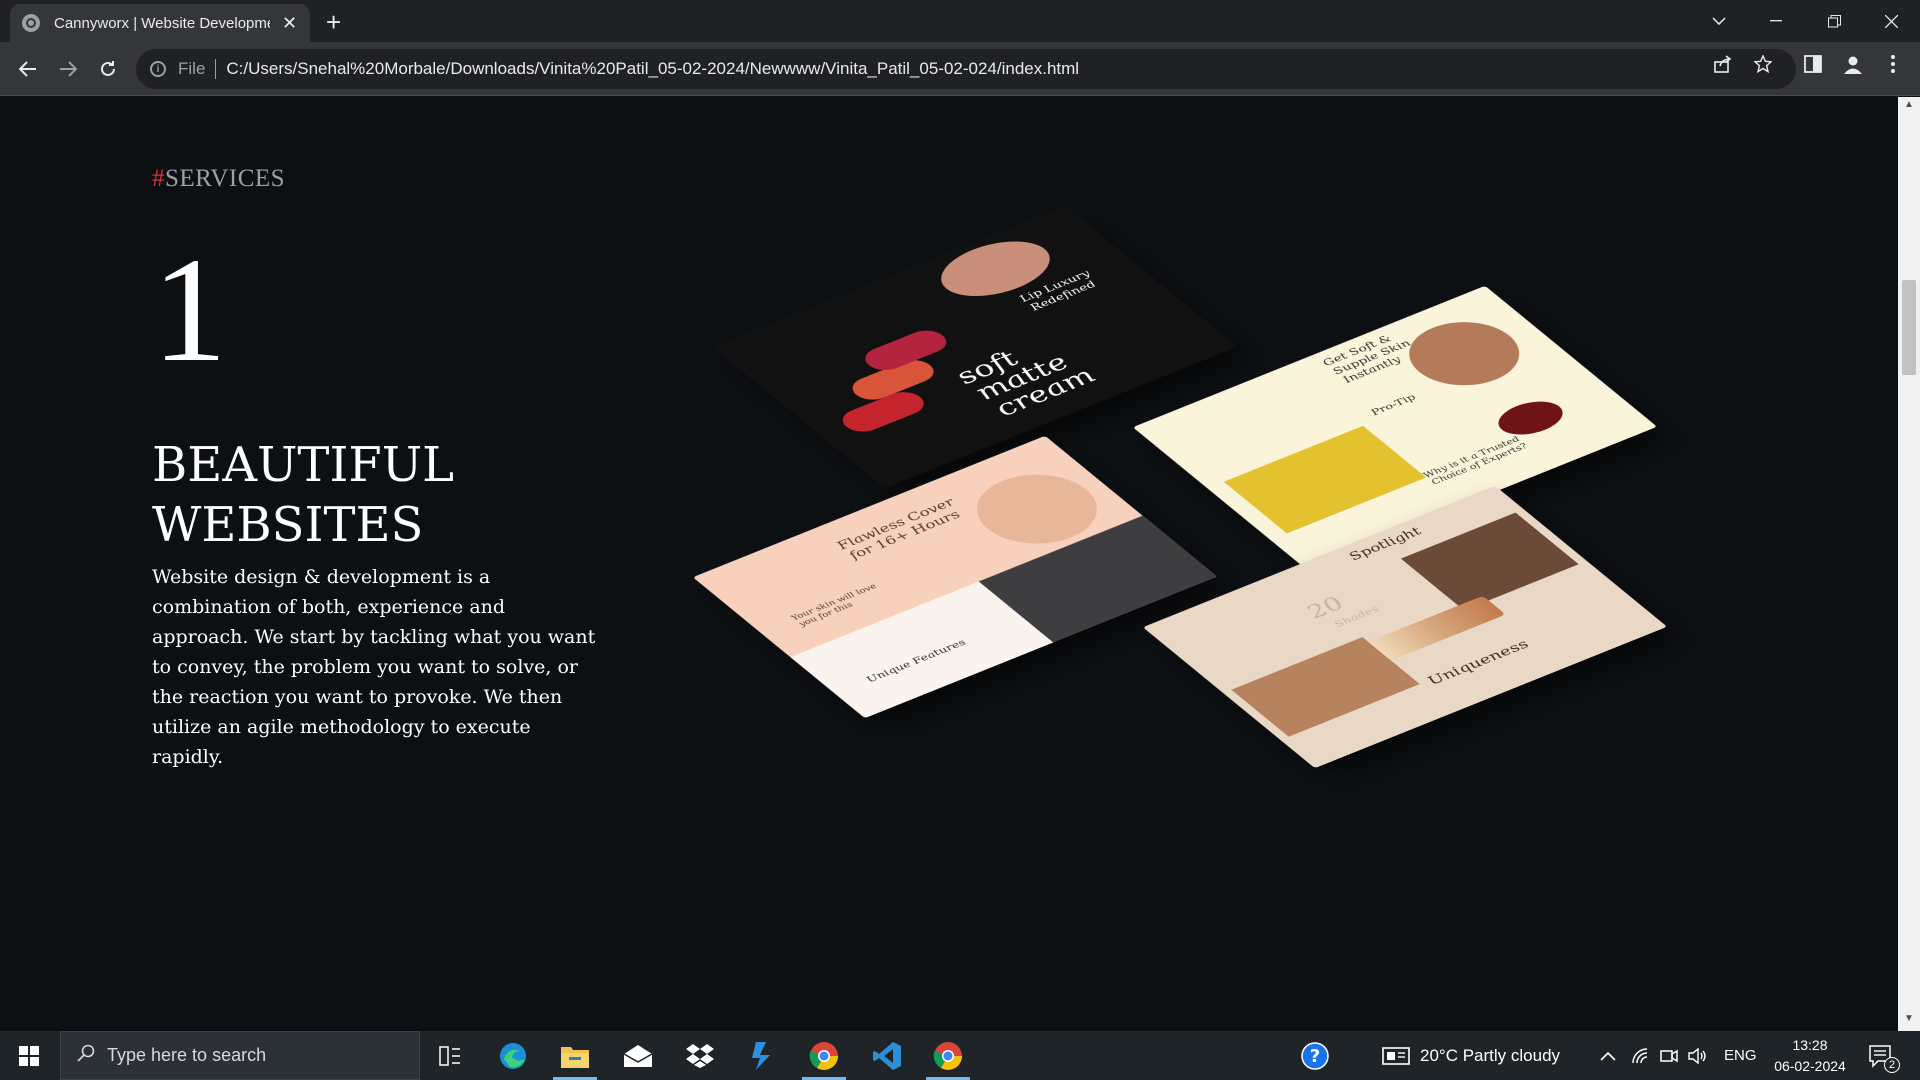 The height and width of the screenshot is (1080, 1920). I want to click on chevron-down-icon, so click(1719, 21).